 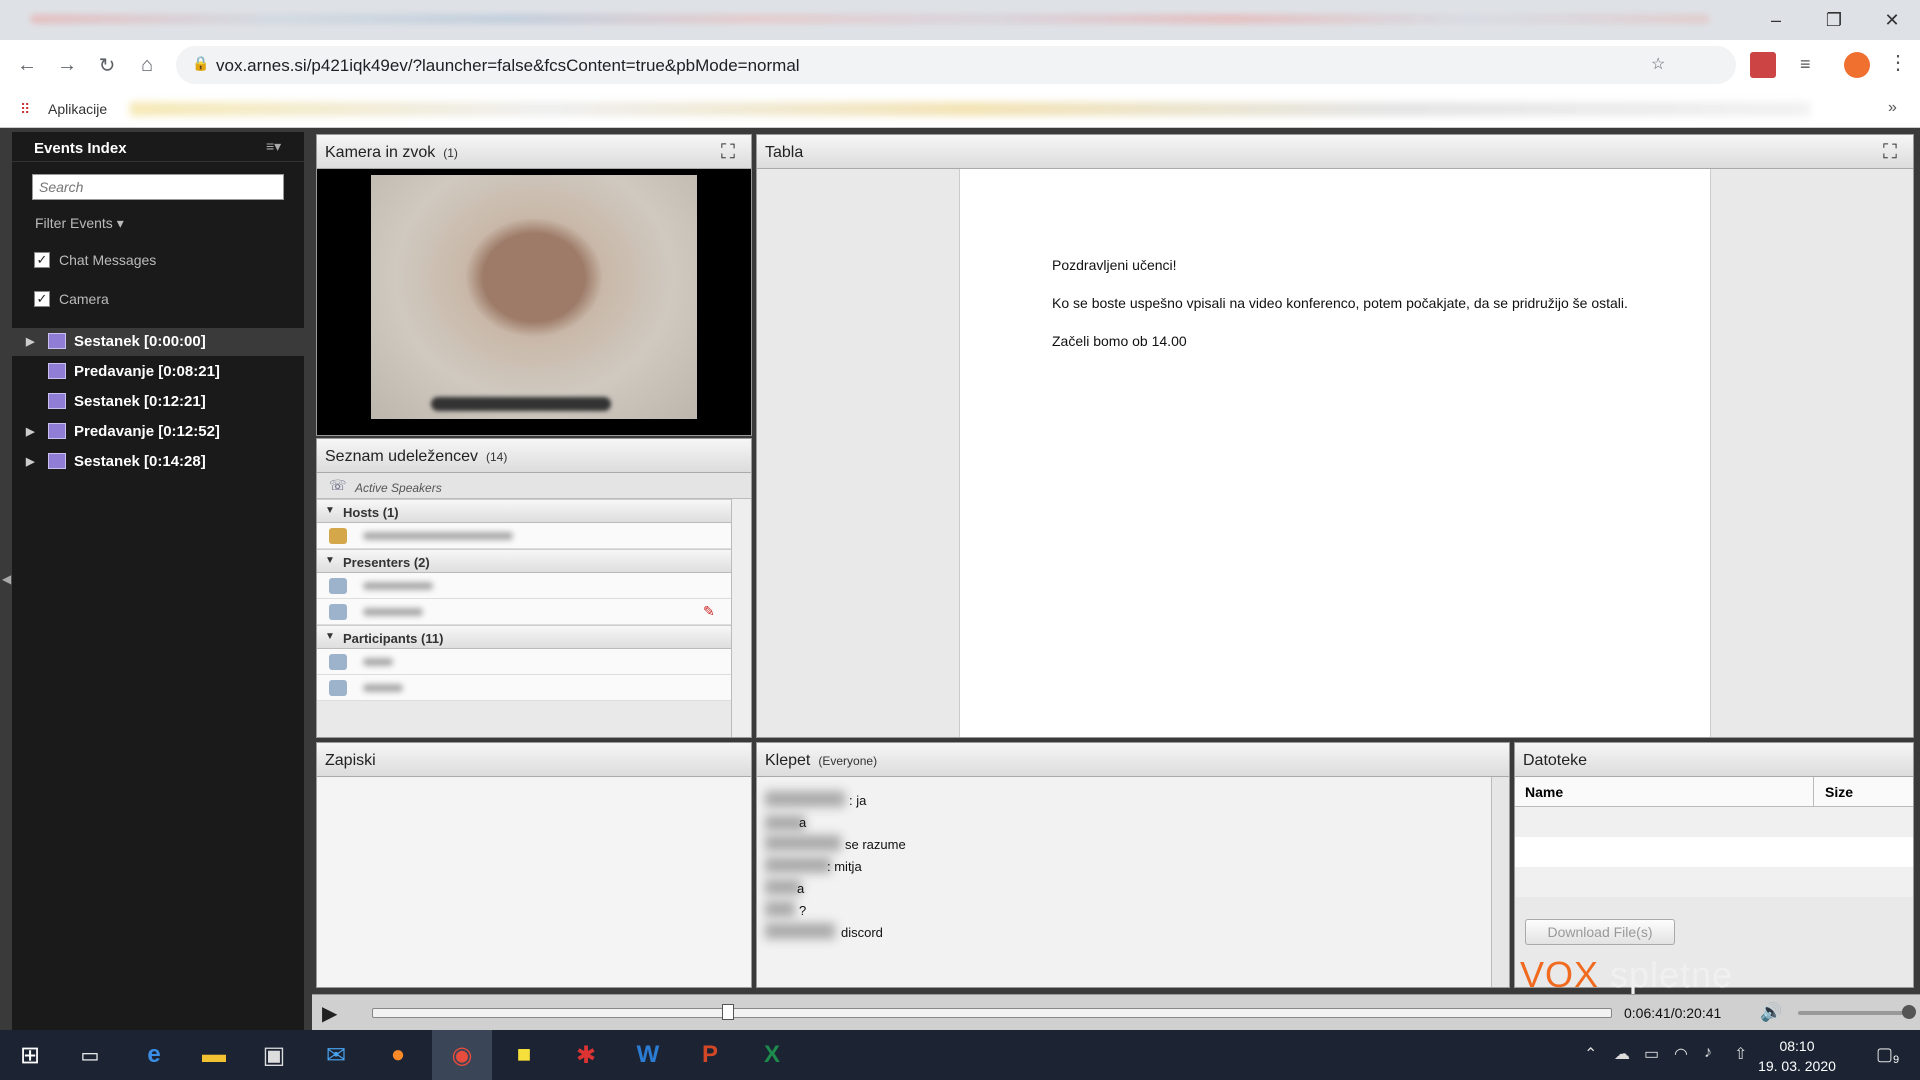 I want to click on microphone-icon: ✎, so click(x=709, y=611).